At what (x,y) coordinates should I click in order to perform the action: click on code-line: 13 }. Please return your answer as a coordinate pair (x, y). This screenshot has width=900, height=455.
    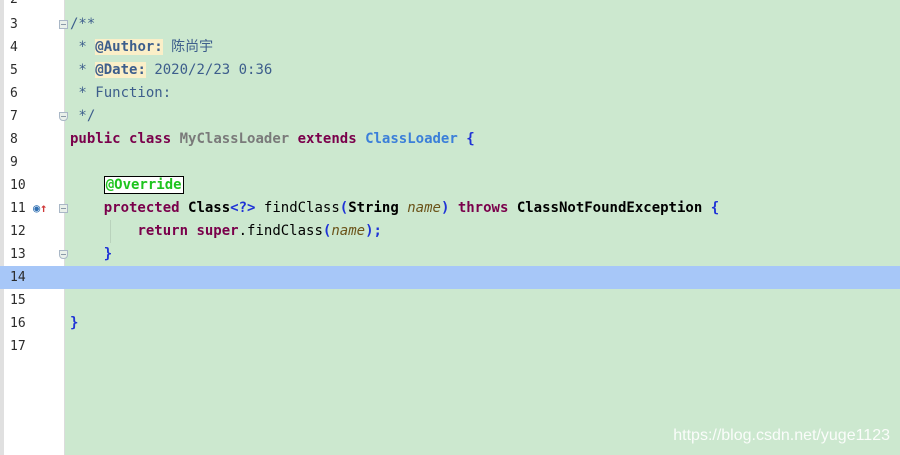
    Looking at the image, I should click on (450, 254).